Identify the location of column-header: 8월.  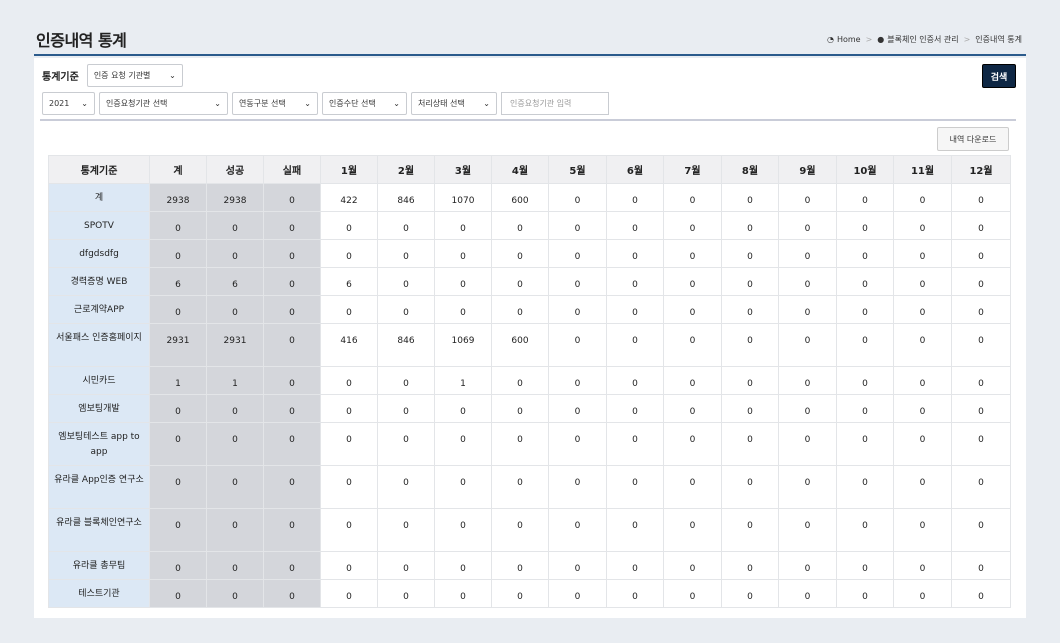
(750, 169).